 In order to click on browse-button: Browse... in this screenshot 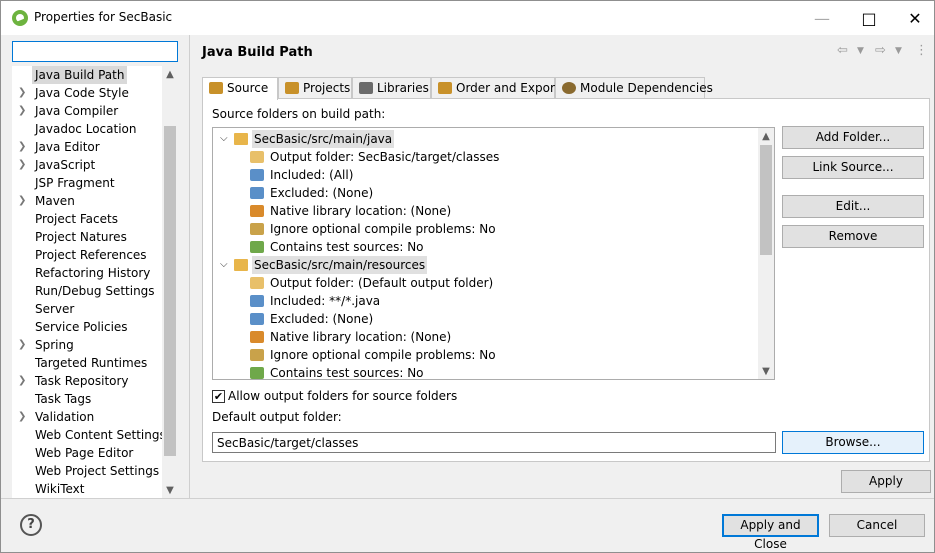, I will do `click(853, 442)`.